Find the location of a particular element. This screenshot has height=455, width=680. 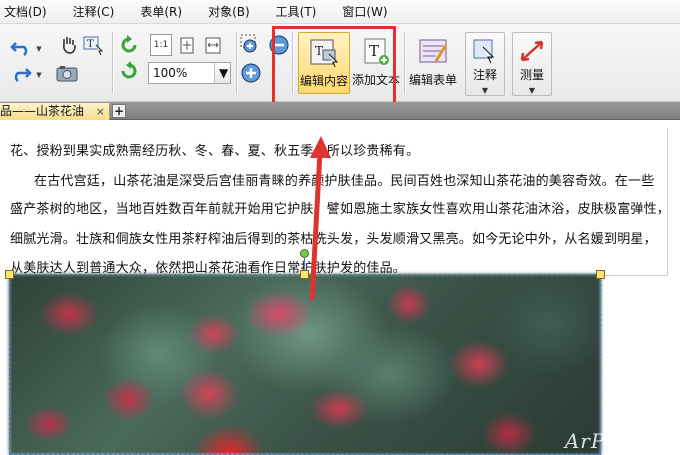

measure-button: 测量 ▼ is located at coordinates (532, 64).